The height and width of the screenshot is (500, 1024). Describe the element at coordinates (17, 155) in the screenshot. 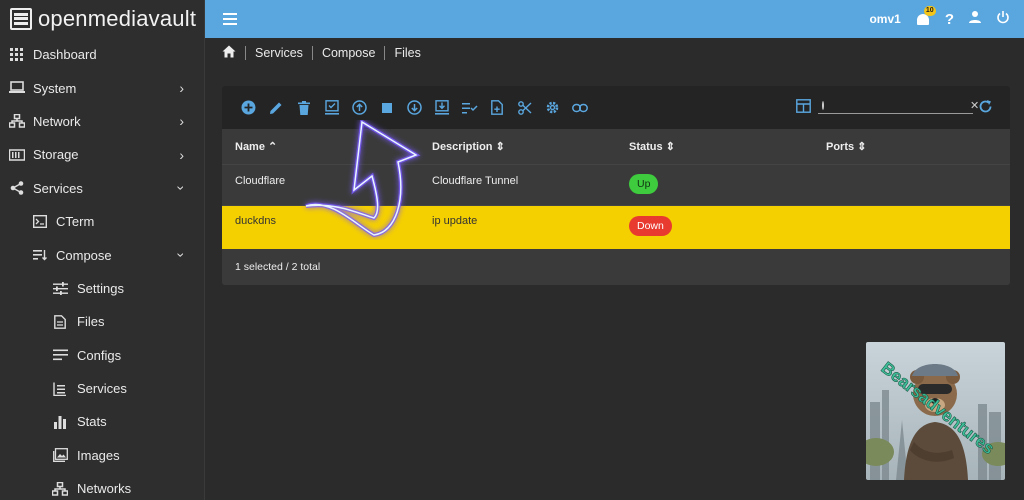

I see `storage-icon` at that location.